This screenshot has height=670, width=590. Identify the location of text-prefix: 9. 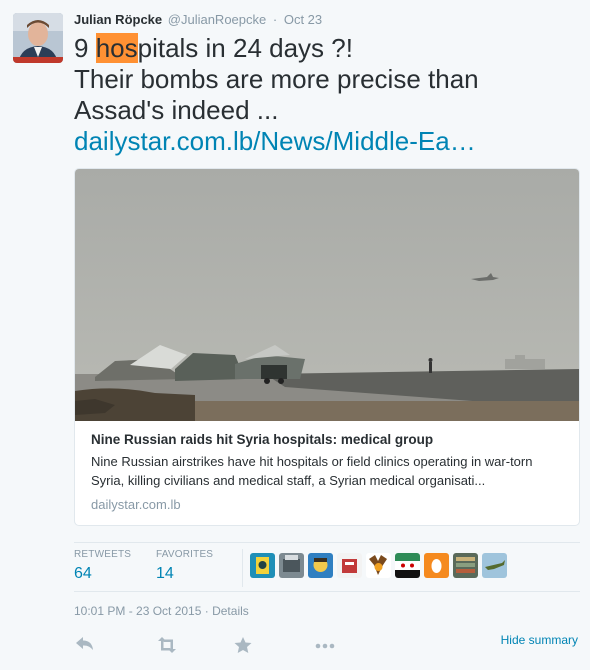
(85, 48).